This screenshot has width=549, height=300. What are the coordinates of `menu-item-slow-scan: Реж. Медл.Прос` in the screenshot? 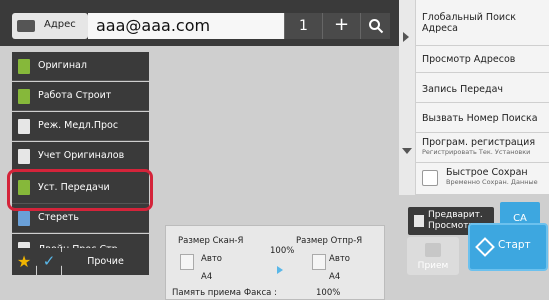 It's located at (80, 126).